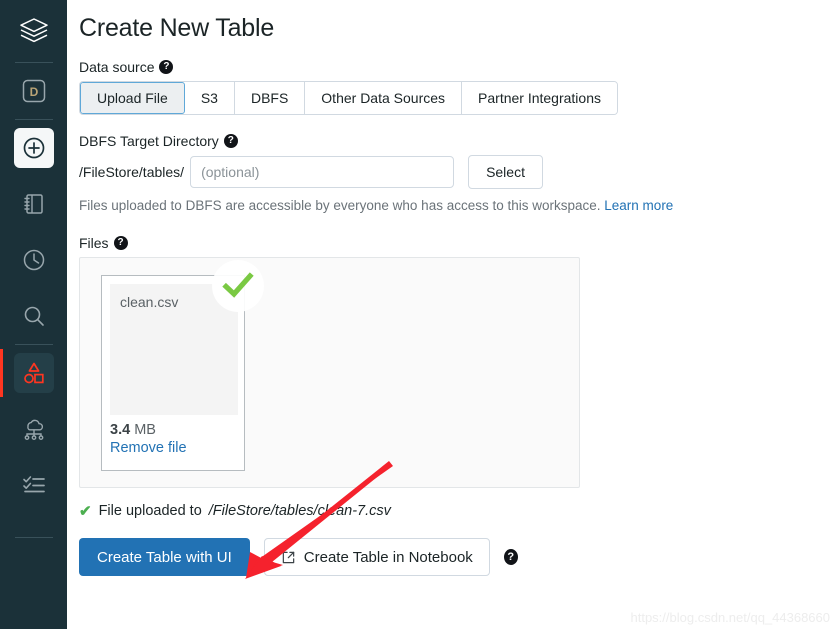 The image size is (838, 629). I want to click on sidebar-item-jobs, so click(33, 485).